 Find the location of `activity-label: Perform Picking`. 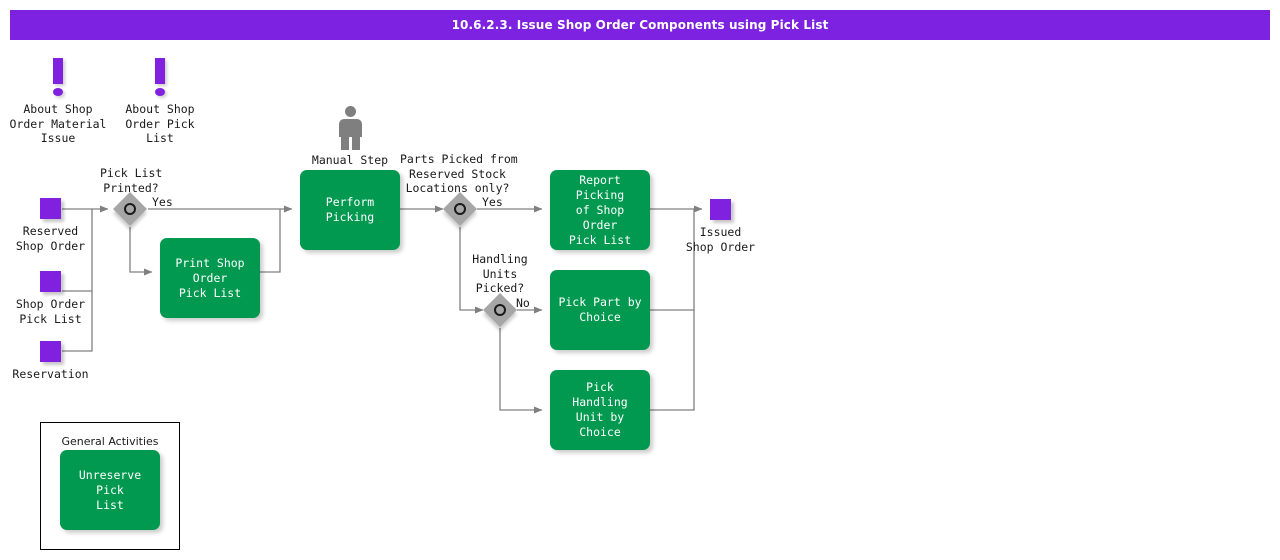

activity-label: Perform Picking is located at coordinates (350, 209).